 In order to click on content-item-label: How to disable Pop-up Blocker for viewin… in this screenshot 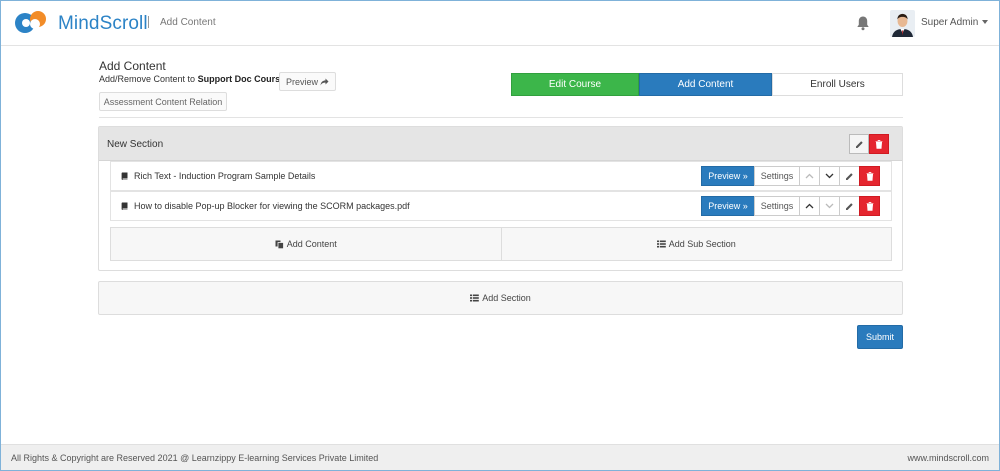, I will do `click(272, 206)`.